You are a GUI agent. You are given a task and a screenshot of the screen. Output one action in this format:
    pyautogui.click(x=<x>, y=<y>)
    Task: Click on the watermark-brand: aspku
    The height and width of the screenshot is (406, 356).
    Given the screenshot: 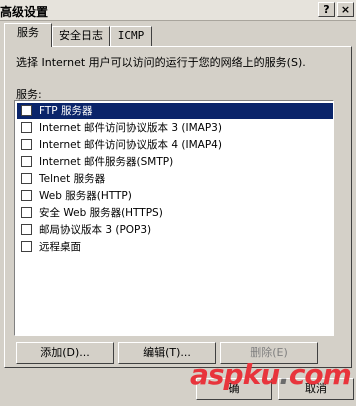 What is the action you would take?
    pyautogui.click(x=235, y=374)
    